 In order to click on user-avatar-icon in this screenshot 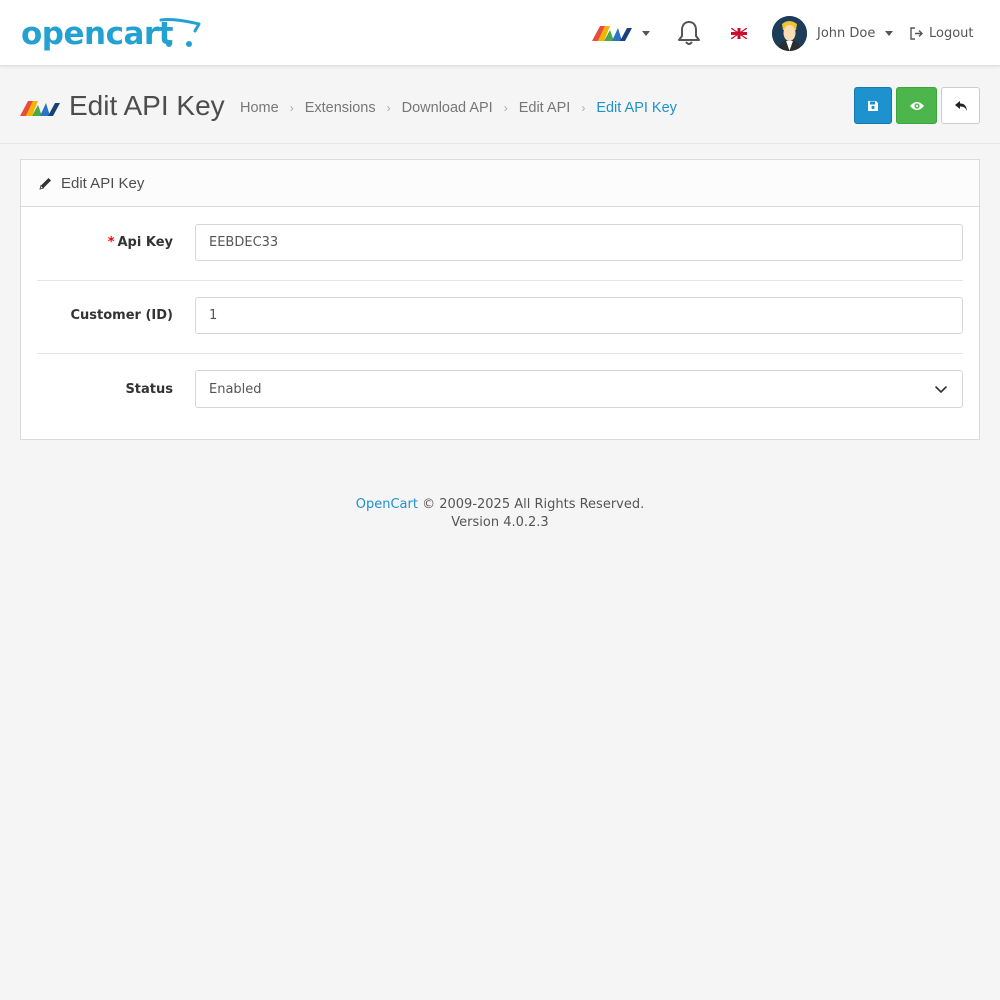, I will do `click(789, 33)`.